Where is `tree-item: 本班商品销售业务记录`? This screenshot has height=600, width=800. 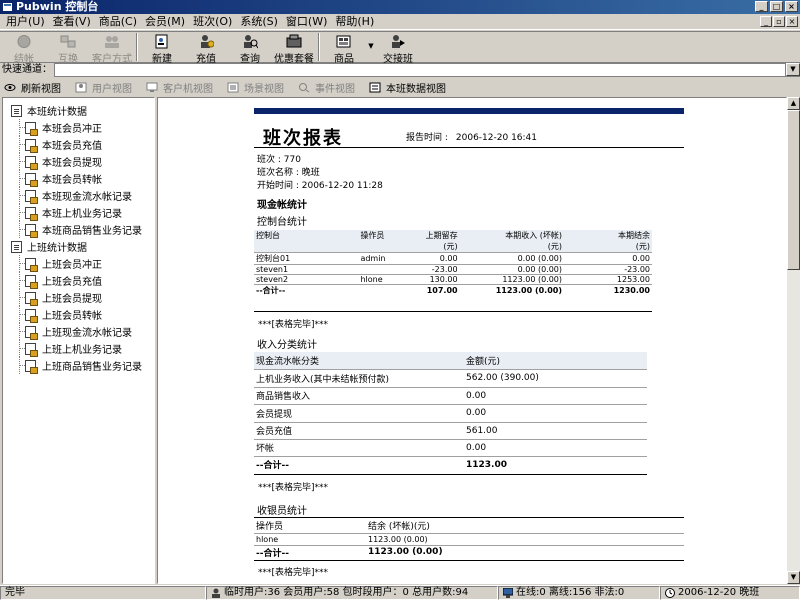 tree-item: 本班商品销售业务记录 is located at coordinates (78, 229).